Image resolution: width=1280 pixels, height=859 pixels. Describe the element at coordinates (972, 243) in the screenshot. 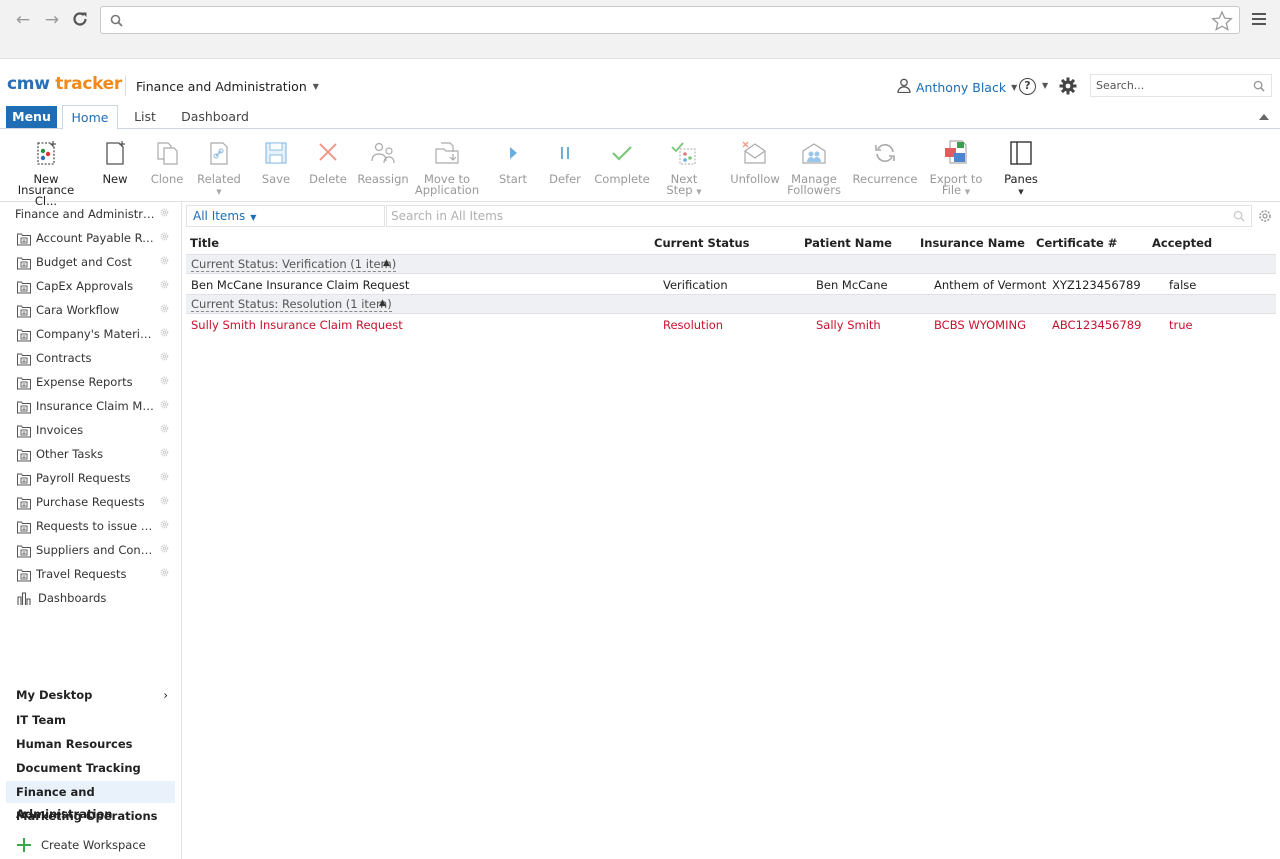

I see `column-insurance-name: Insurance Name` at that location.